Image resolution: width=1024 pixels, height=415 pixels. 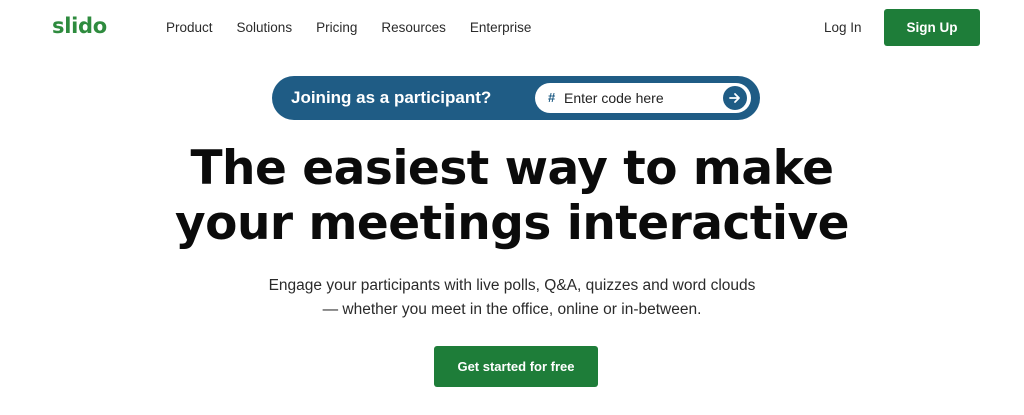 What do you see at coordinates (843, 28) in the screenshot?
I see `login-link: Log In` at bounding box center [843, 28].